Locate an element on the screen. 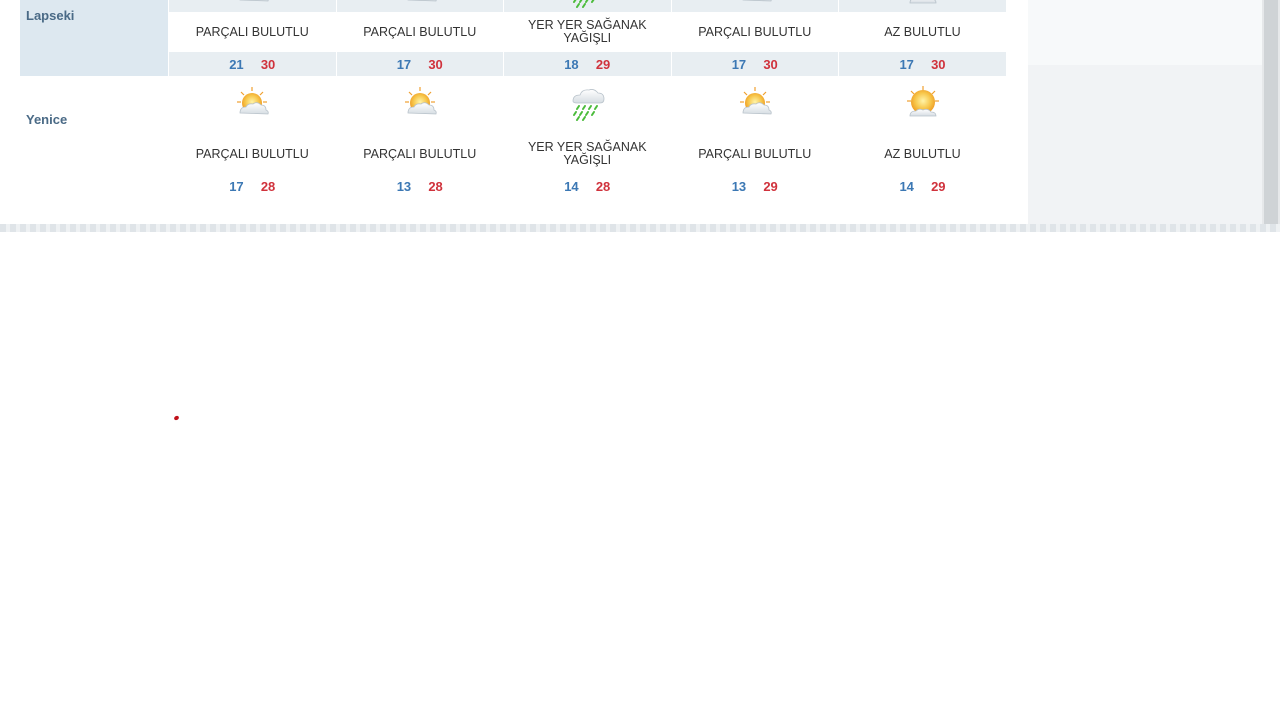  min-temp: 21 is located at coordinates (236, 64).